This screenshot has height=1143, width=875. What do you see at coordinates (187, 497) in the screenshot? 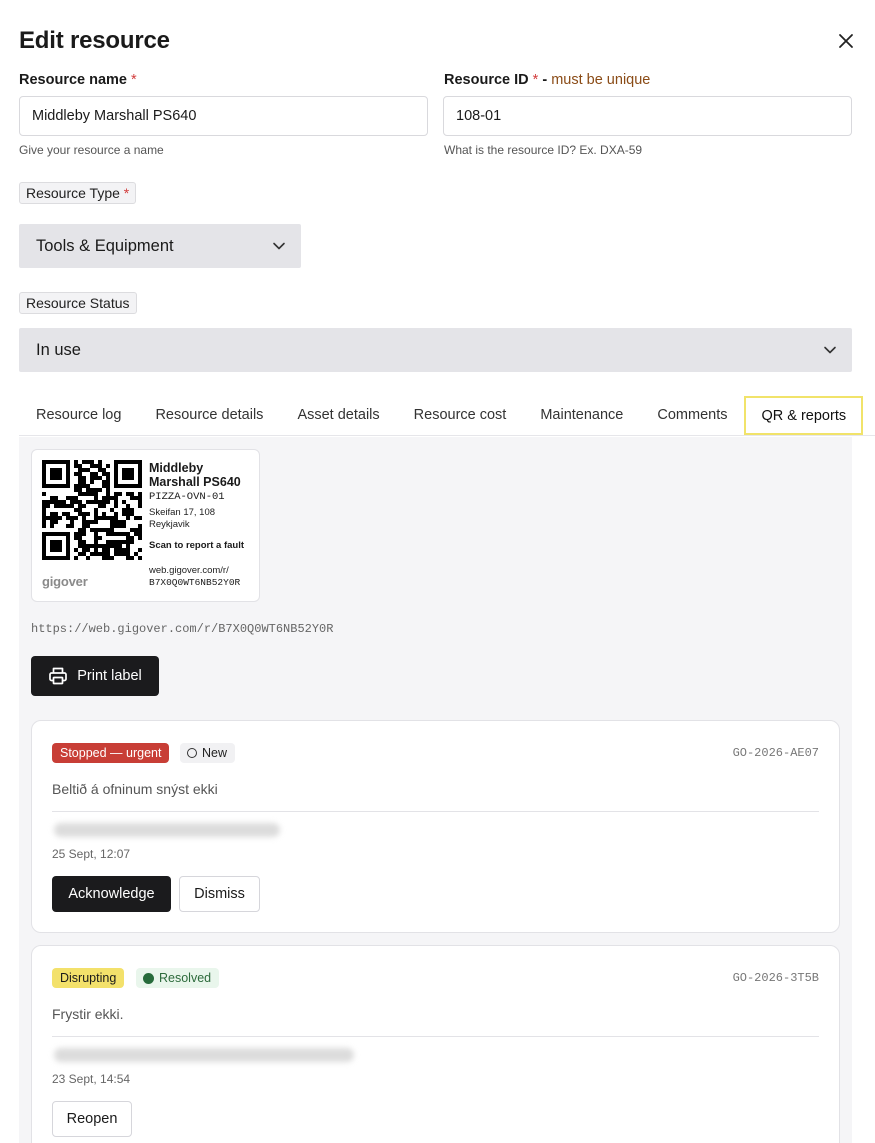
I see `qr-resource-code: PIZZA-OVN-01` at bounding box center [187, 497].